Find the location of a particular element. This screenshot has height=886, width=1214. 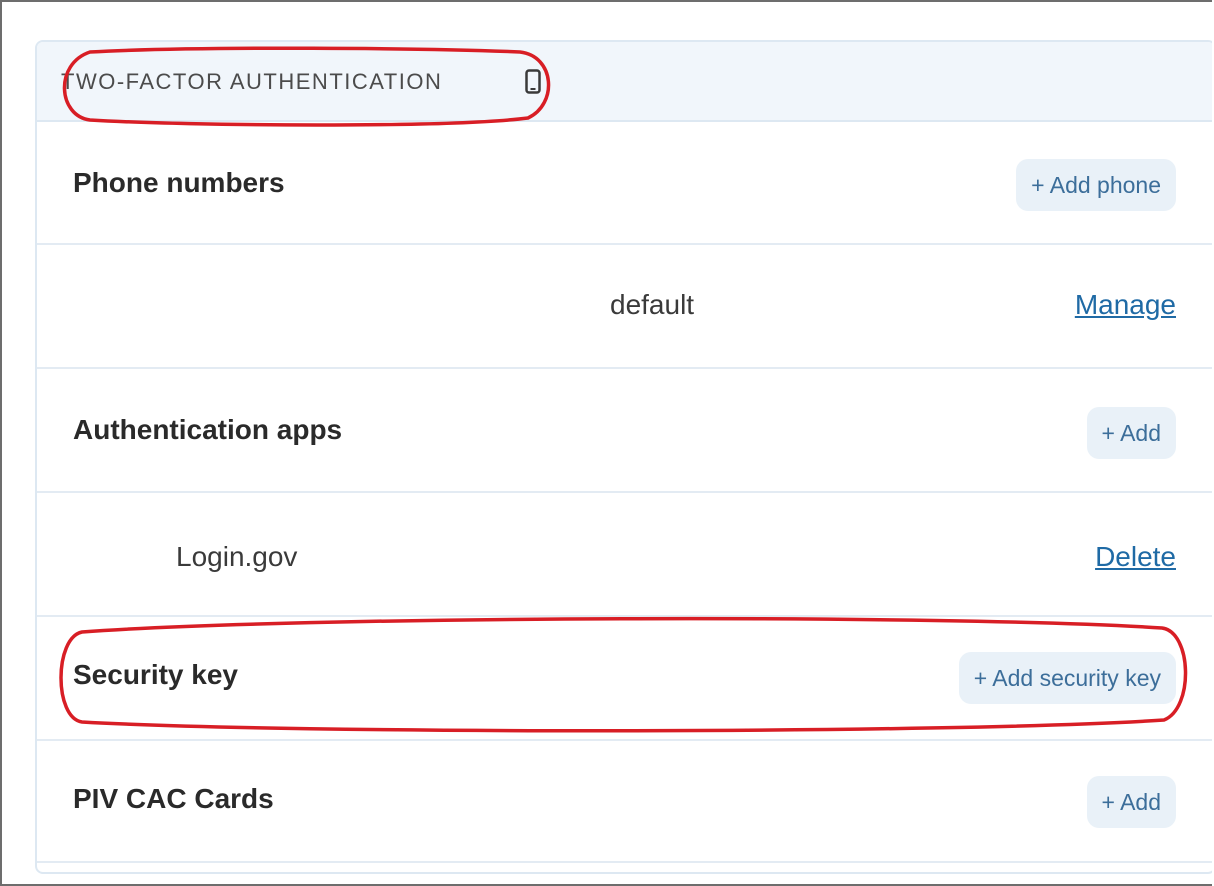

auth-app-list-item: Login.gov Delete is located at coordinates (624, 555).